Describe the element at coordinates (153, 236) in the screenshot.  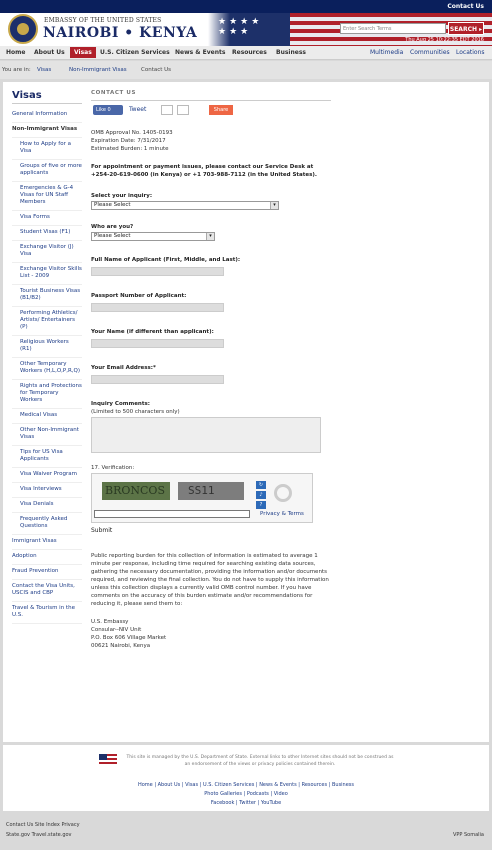
I see `who-select: Please Select ▾` at that location.